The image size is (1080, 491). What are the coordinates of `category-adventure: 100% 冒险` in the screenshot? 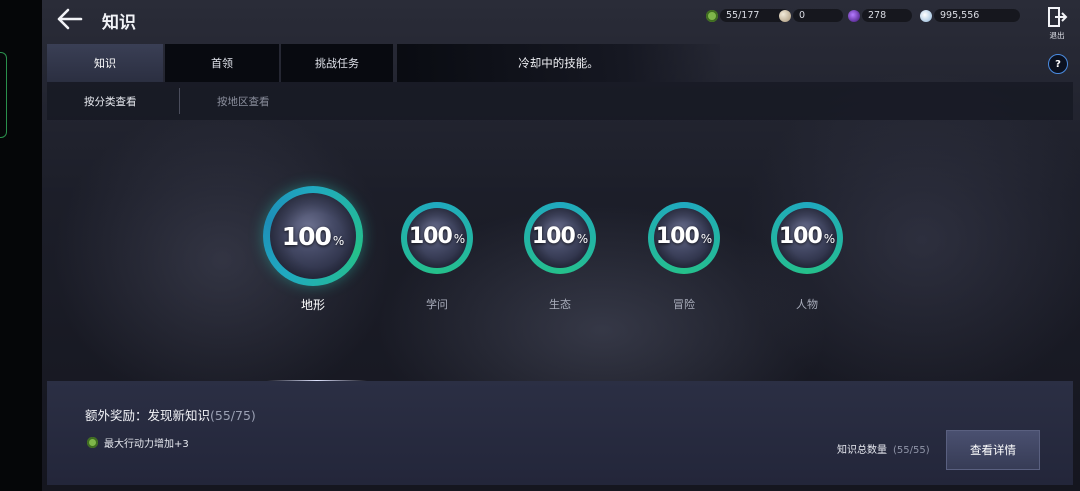 It's located at (684, 257).